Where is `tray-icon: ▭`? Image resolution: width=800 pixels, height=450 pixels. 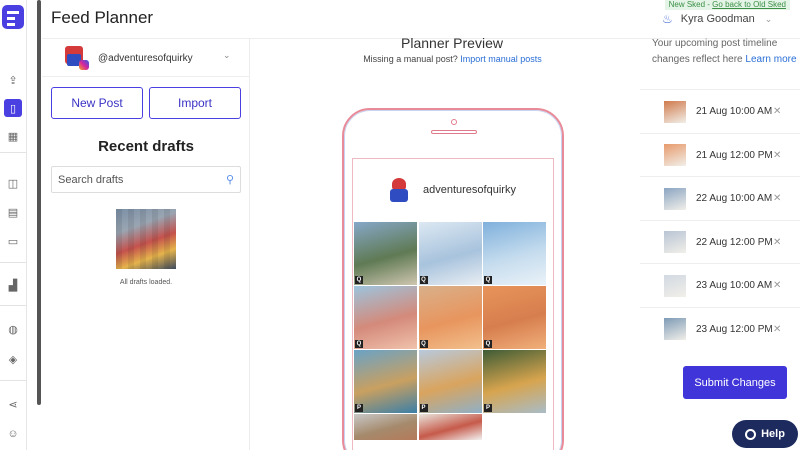
tray-icon: ▭ is located at coordinates (13, 241).